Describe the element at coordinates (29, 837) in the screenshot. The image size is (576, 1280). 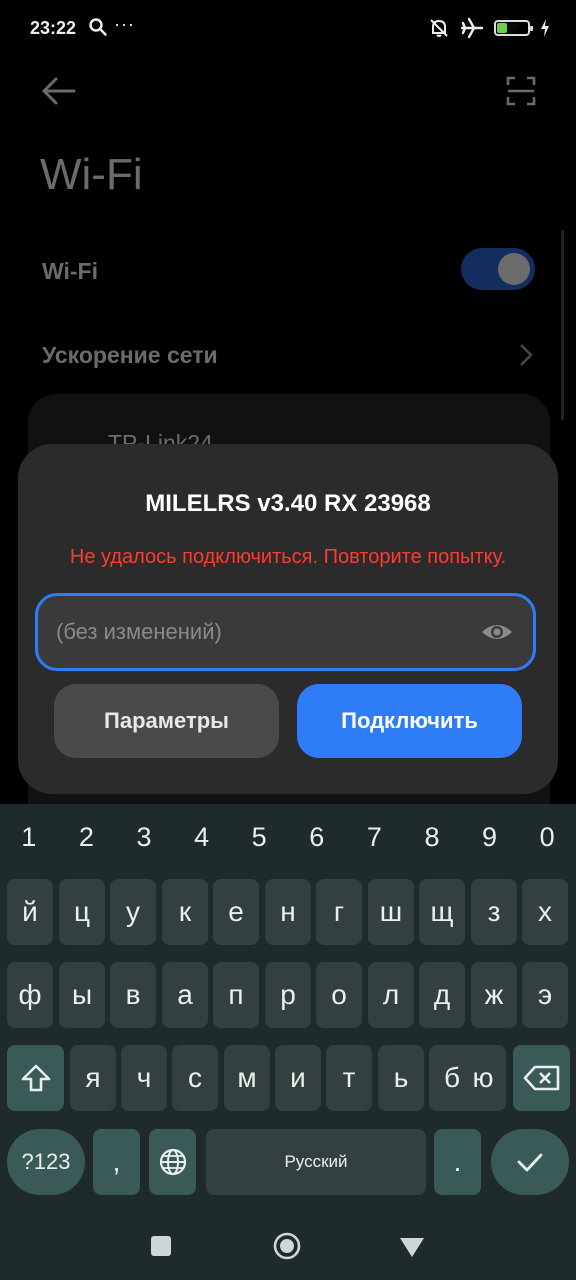
I see `key-1: 1` at that location.